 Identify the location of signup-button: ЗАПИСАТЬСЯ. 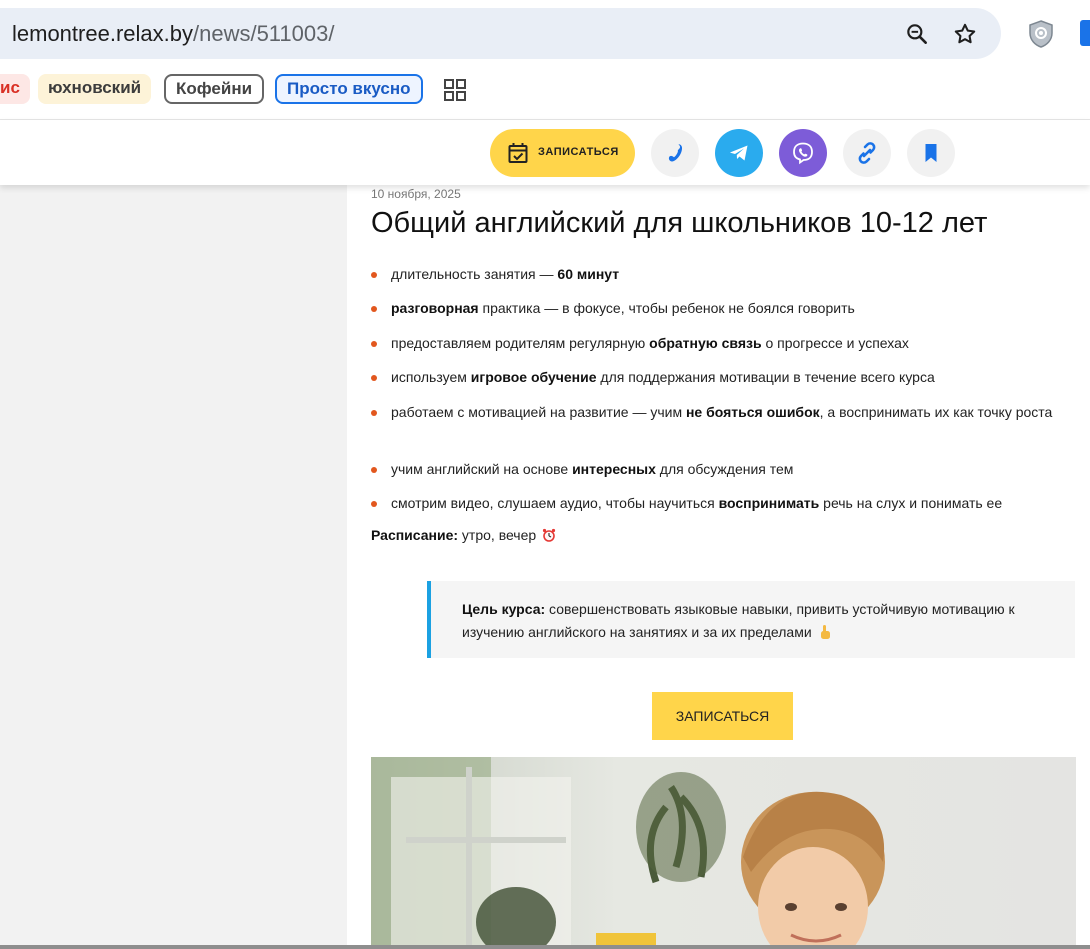
(722, 716).